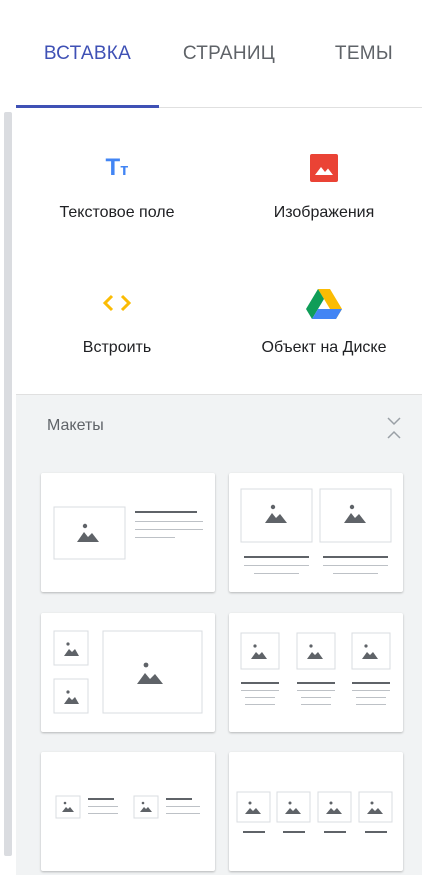 The image size is (422, 876). What do you see at coordinates (75, 425) in the screenshot?
I see `layouts-title: Макеты` at bounding box center [75, 425].